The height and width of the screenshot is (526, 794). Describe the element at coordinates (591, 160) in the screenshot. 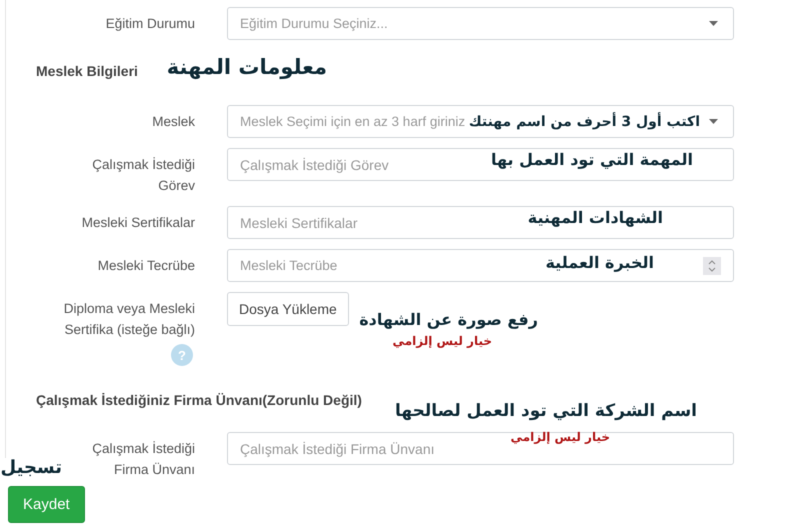

I see `annotation-text: المهمة التي تود العمل بها` at that location.